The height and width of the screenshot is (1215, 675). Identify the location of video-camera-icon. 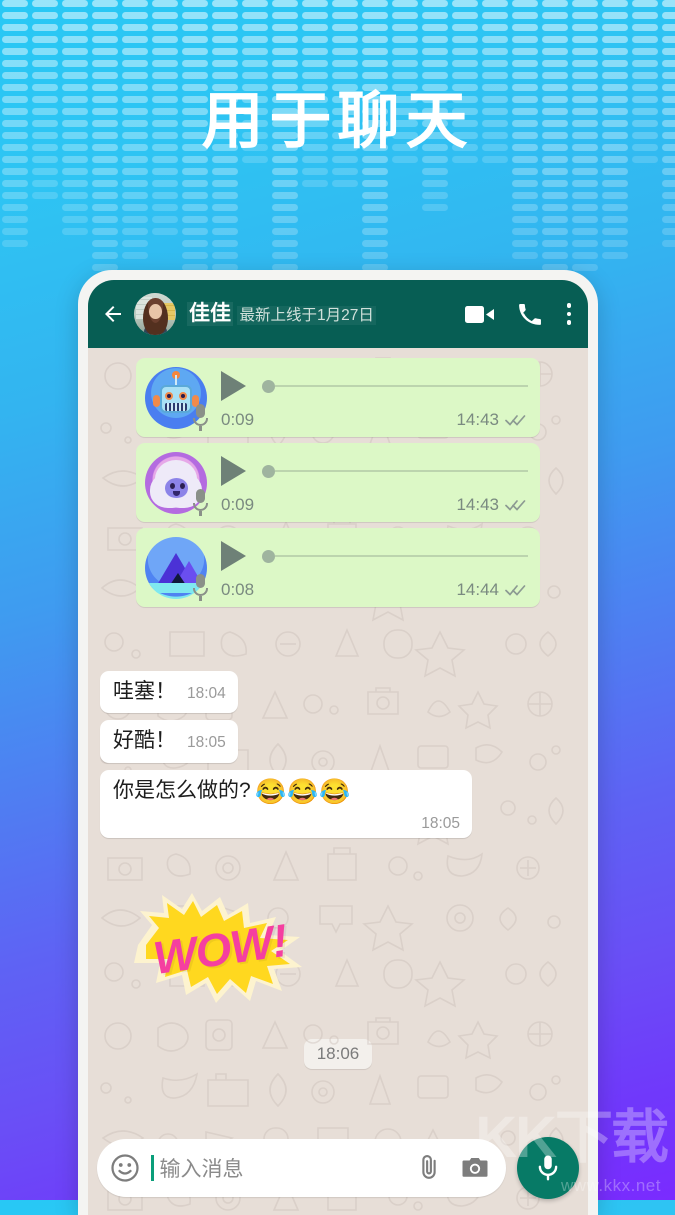
(479, 314).